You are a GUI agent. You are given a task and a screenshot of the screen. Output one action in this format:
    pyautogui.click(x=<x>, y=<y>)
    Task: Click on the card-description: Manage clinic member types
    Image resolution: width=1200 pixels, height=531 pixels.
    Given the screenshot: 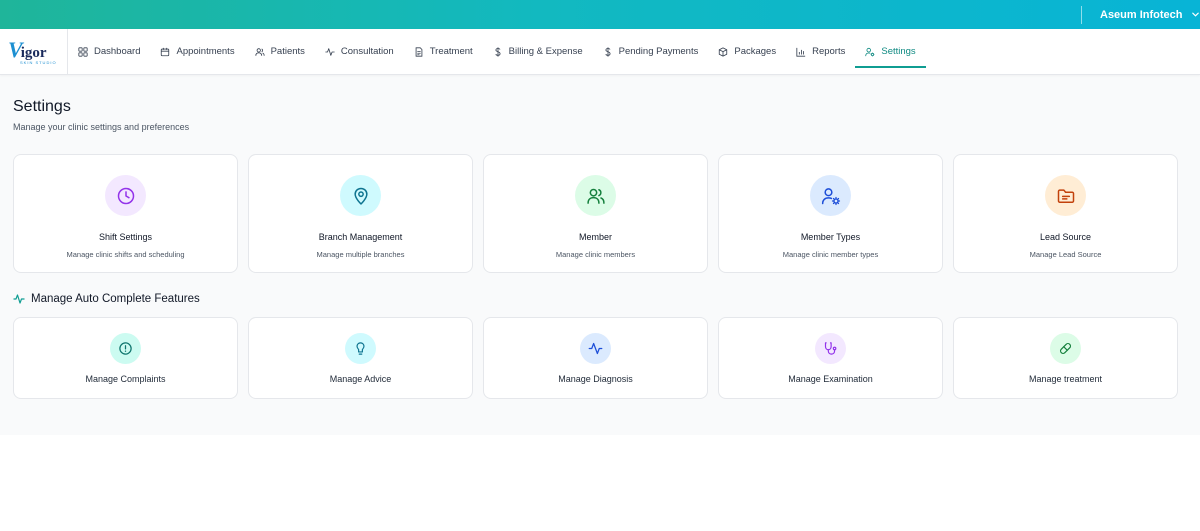 What is the action you would take?
    pyautogui.click(x=830, y=254)
    